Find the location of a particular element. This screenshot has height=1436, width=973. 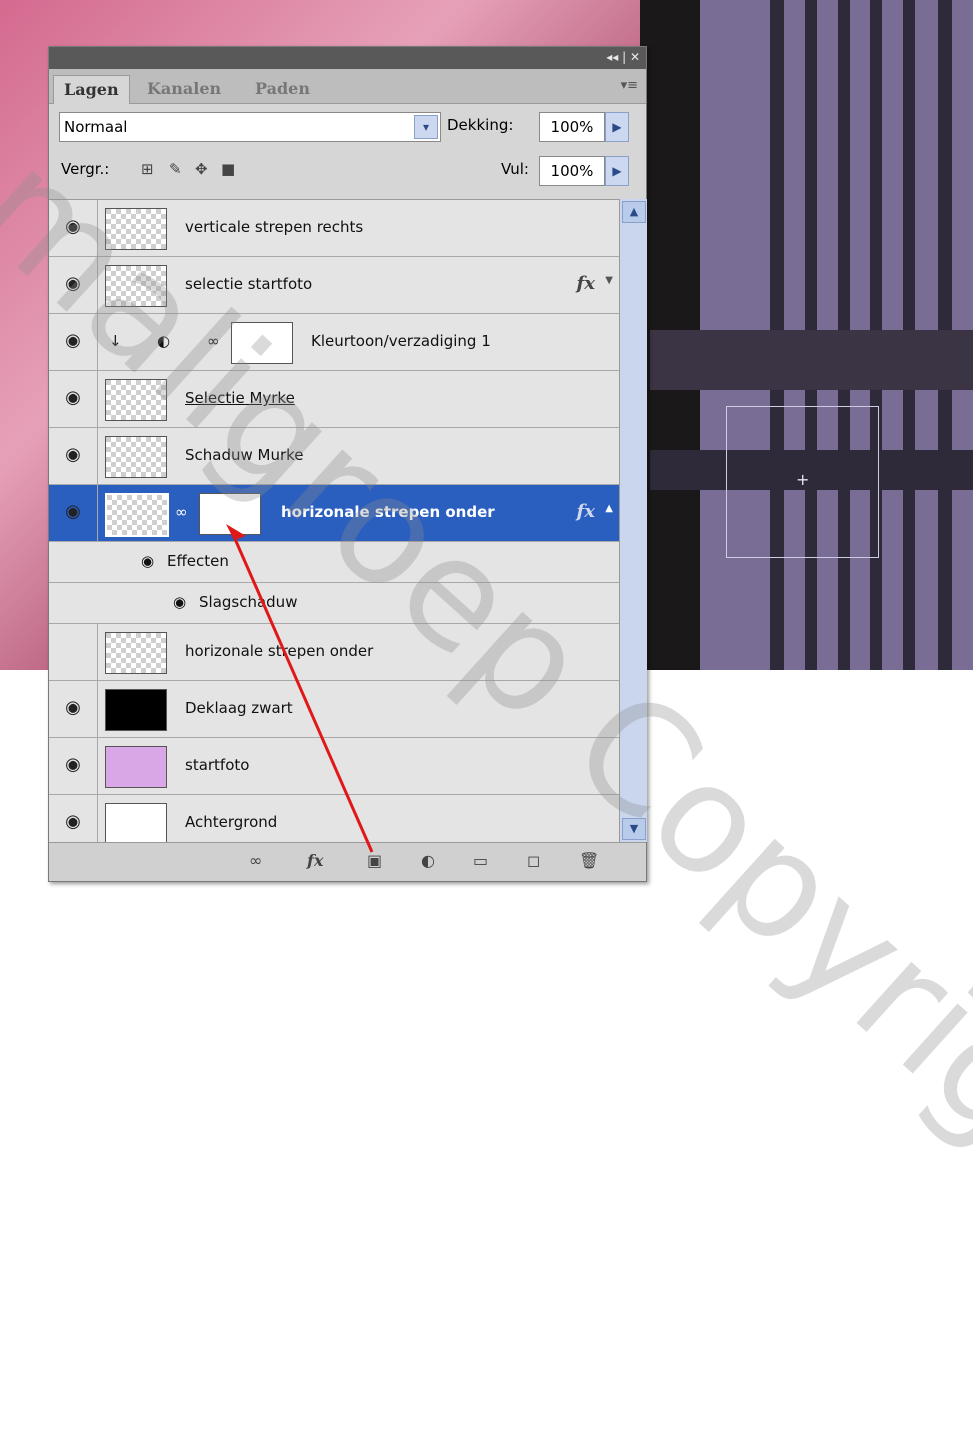

effects-row: ◉ Effecten is located at coordinates (334, 562).